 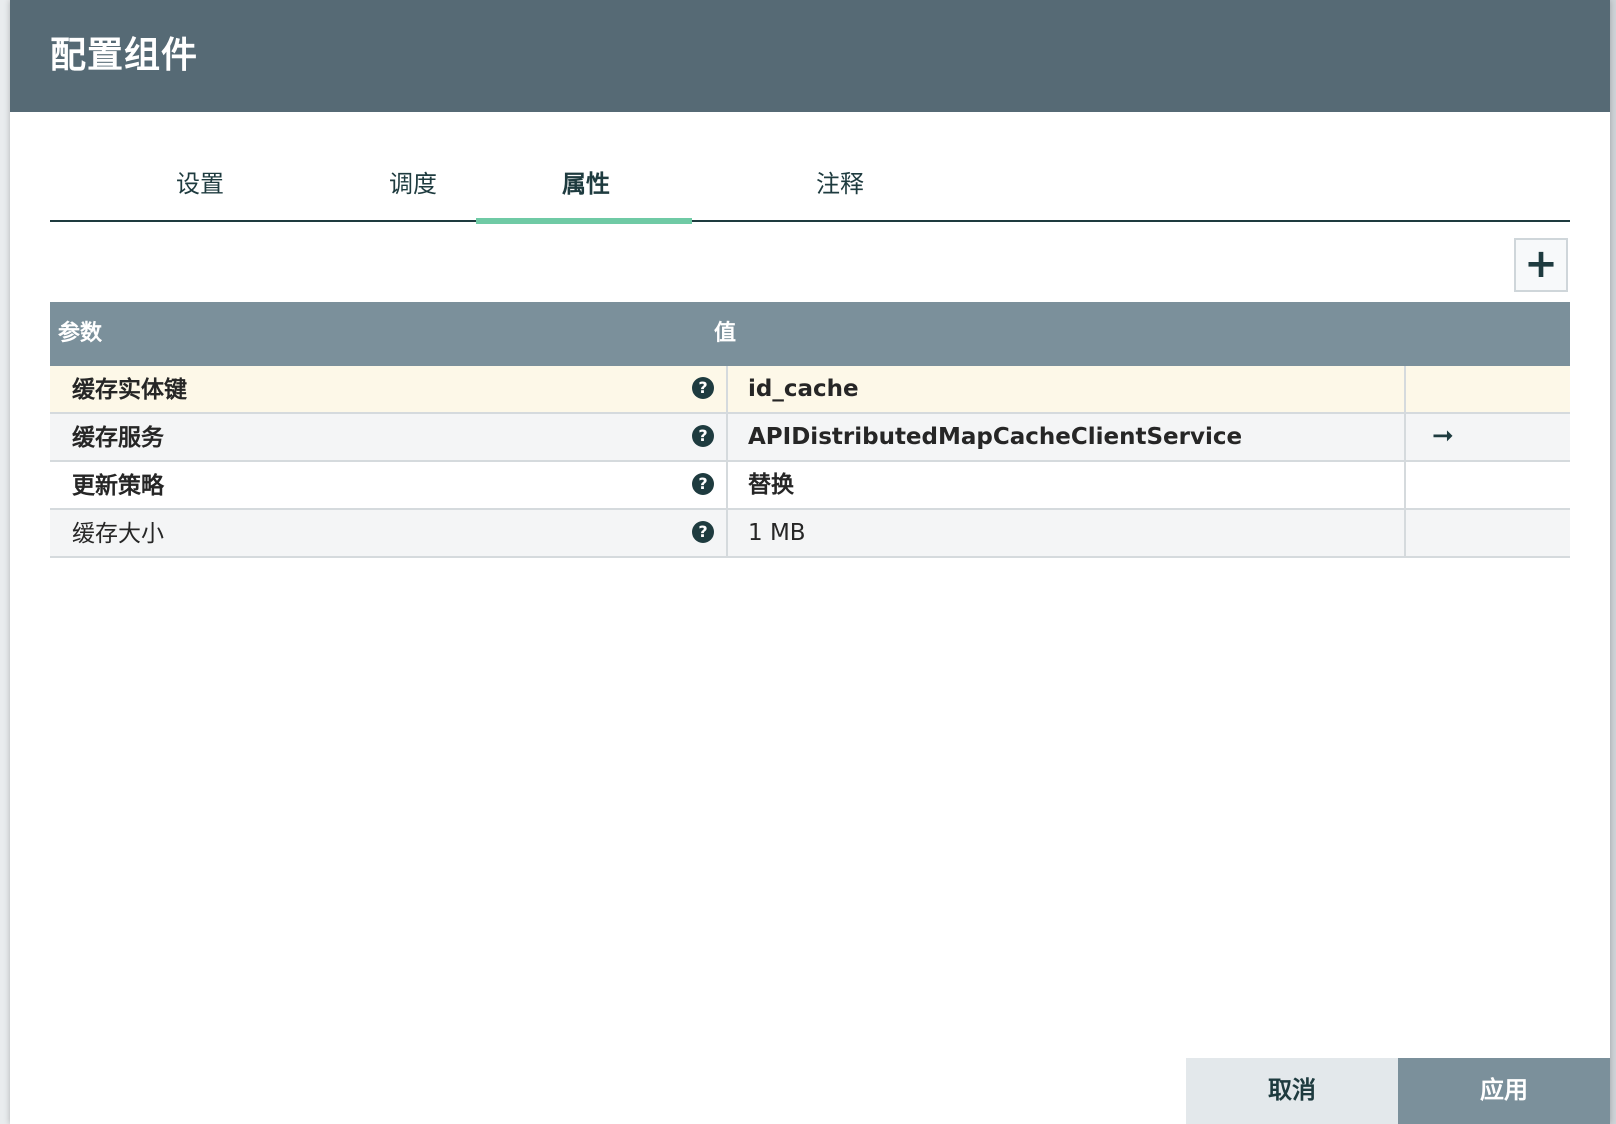 I want to click on cancel-button: 取消, so click(x=1292, y=1091).